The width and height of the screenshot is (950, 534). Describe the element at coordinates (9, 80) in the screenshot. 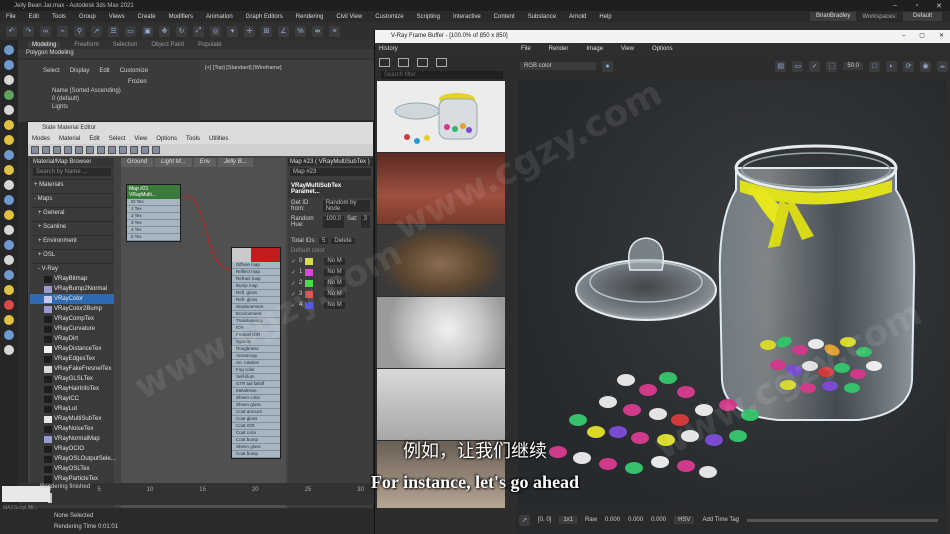

I see `hierarchy-icon` at that location.